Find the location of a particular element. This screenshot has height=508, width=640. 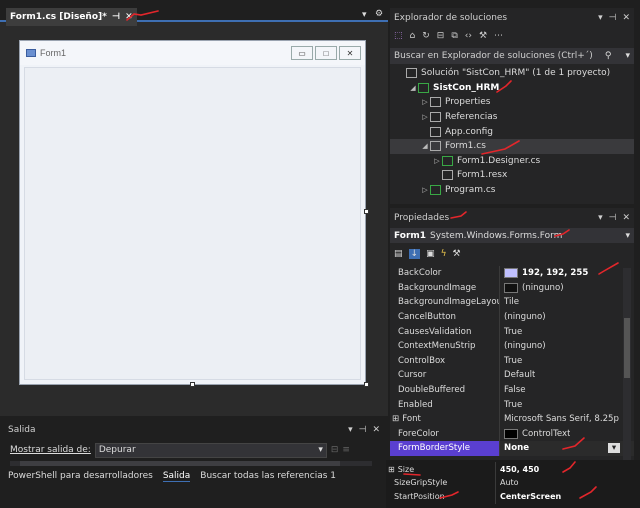

preview-icon: ⋯ is located at coordinates (498, 36).